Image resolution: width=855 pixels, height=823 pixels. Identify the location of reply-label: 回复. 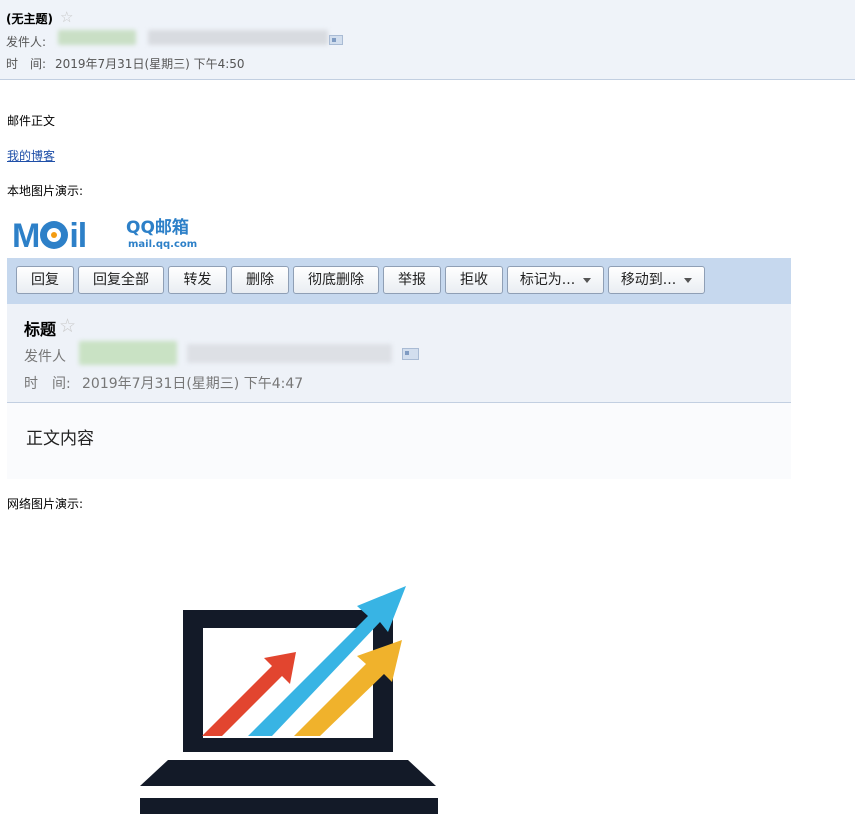
(45, 280).